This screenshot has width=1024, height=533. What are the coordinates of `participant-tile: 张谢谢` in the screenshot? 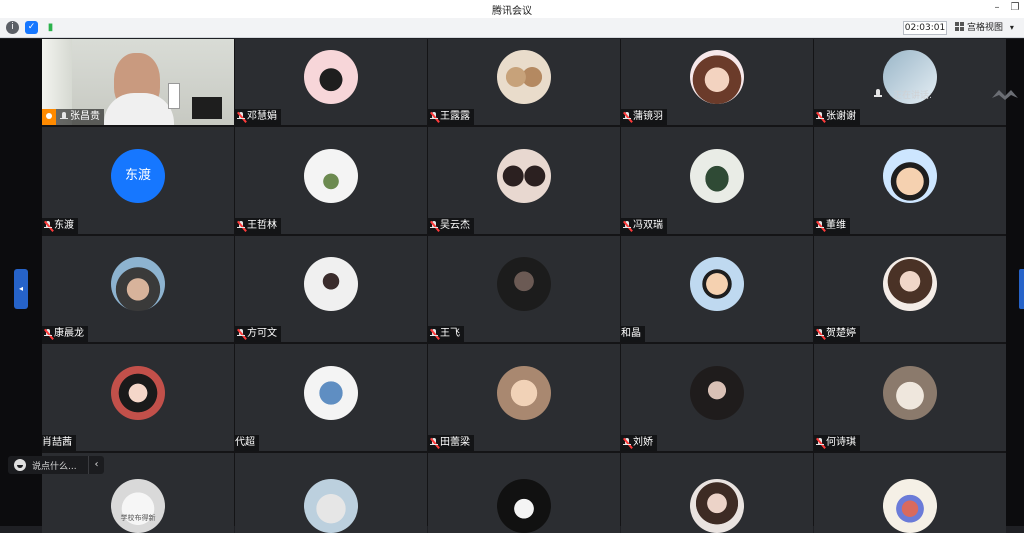 It's located at (910, 82).